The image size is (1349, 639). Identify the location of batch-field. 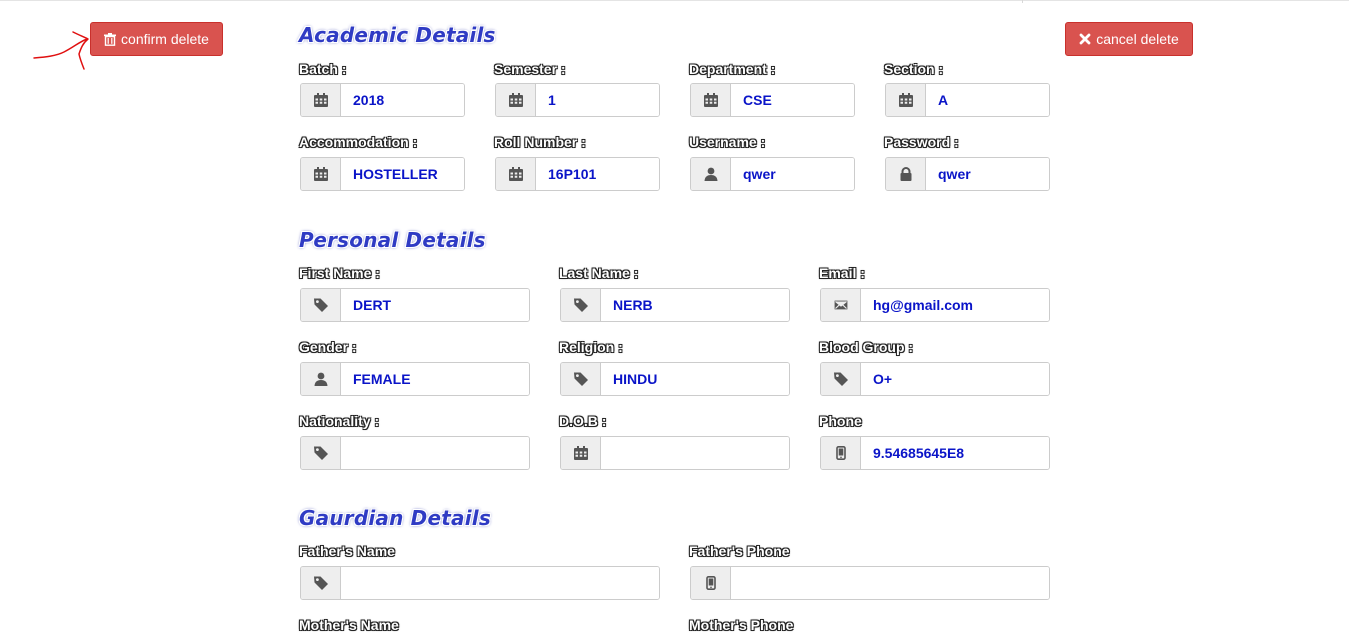
(382, 100).